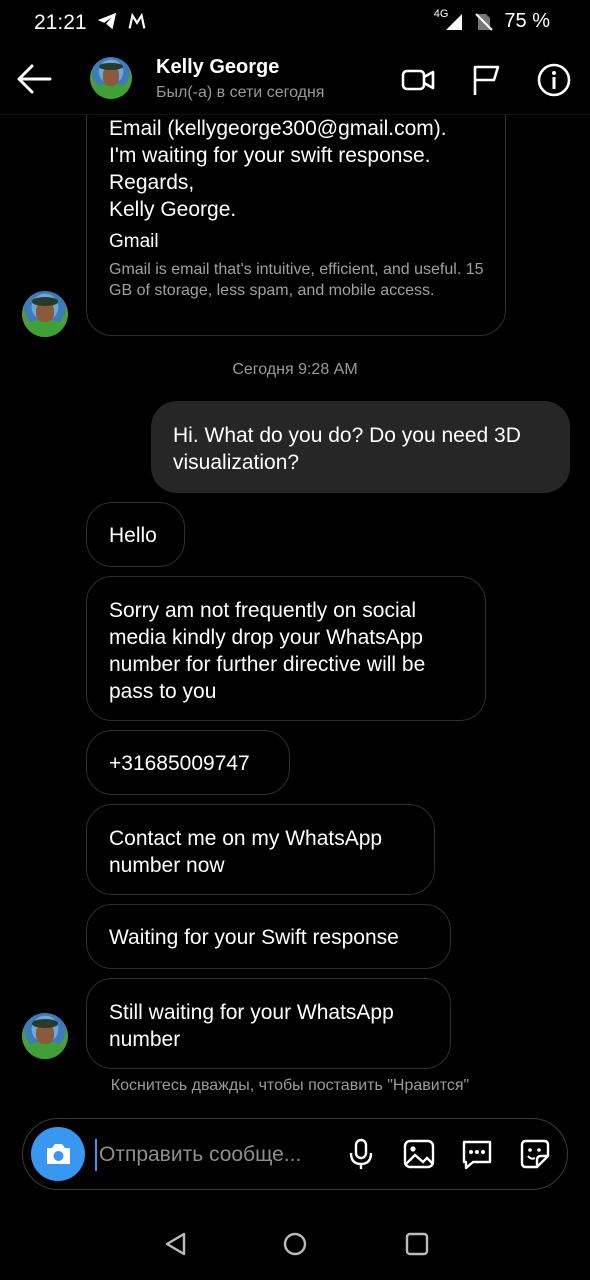  What do you see at coordinates (295, 79) in the screenshot?
I see `chat-header: Kelly George Был(-а) в сети сегодня` at bounding box center [295, 79].